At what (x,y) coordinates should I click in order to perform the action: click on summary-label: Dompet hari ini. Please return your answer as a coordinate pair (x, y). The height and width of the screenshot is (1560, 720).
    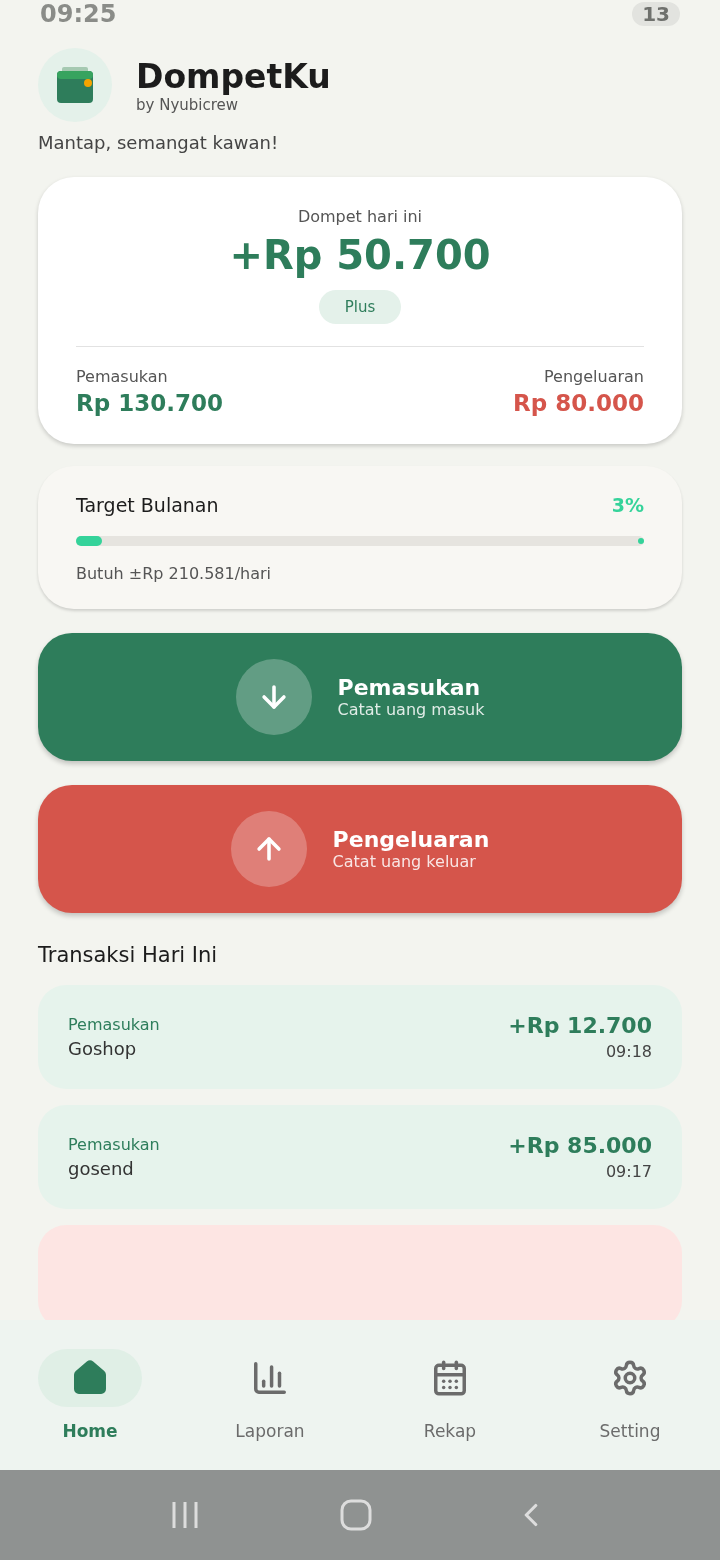
    Looking at the image, I should click on (360, 216).